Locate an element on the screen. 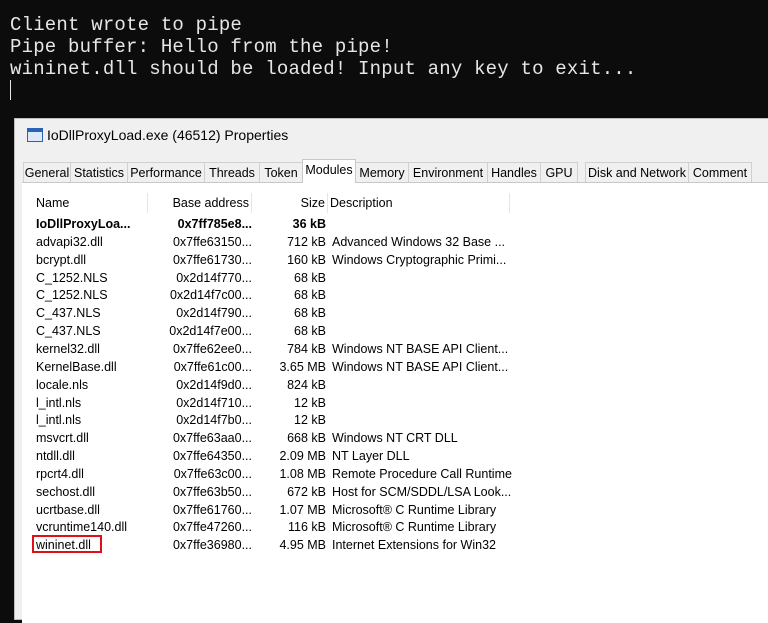 The image size is (768, 623). tab-modules: Modules is located at coordinates (329, 171).